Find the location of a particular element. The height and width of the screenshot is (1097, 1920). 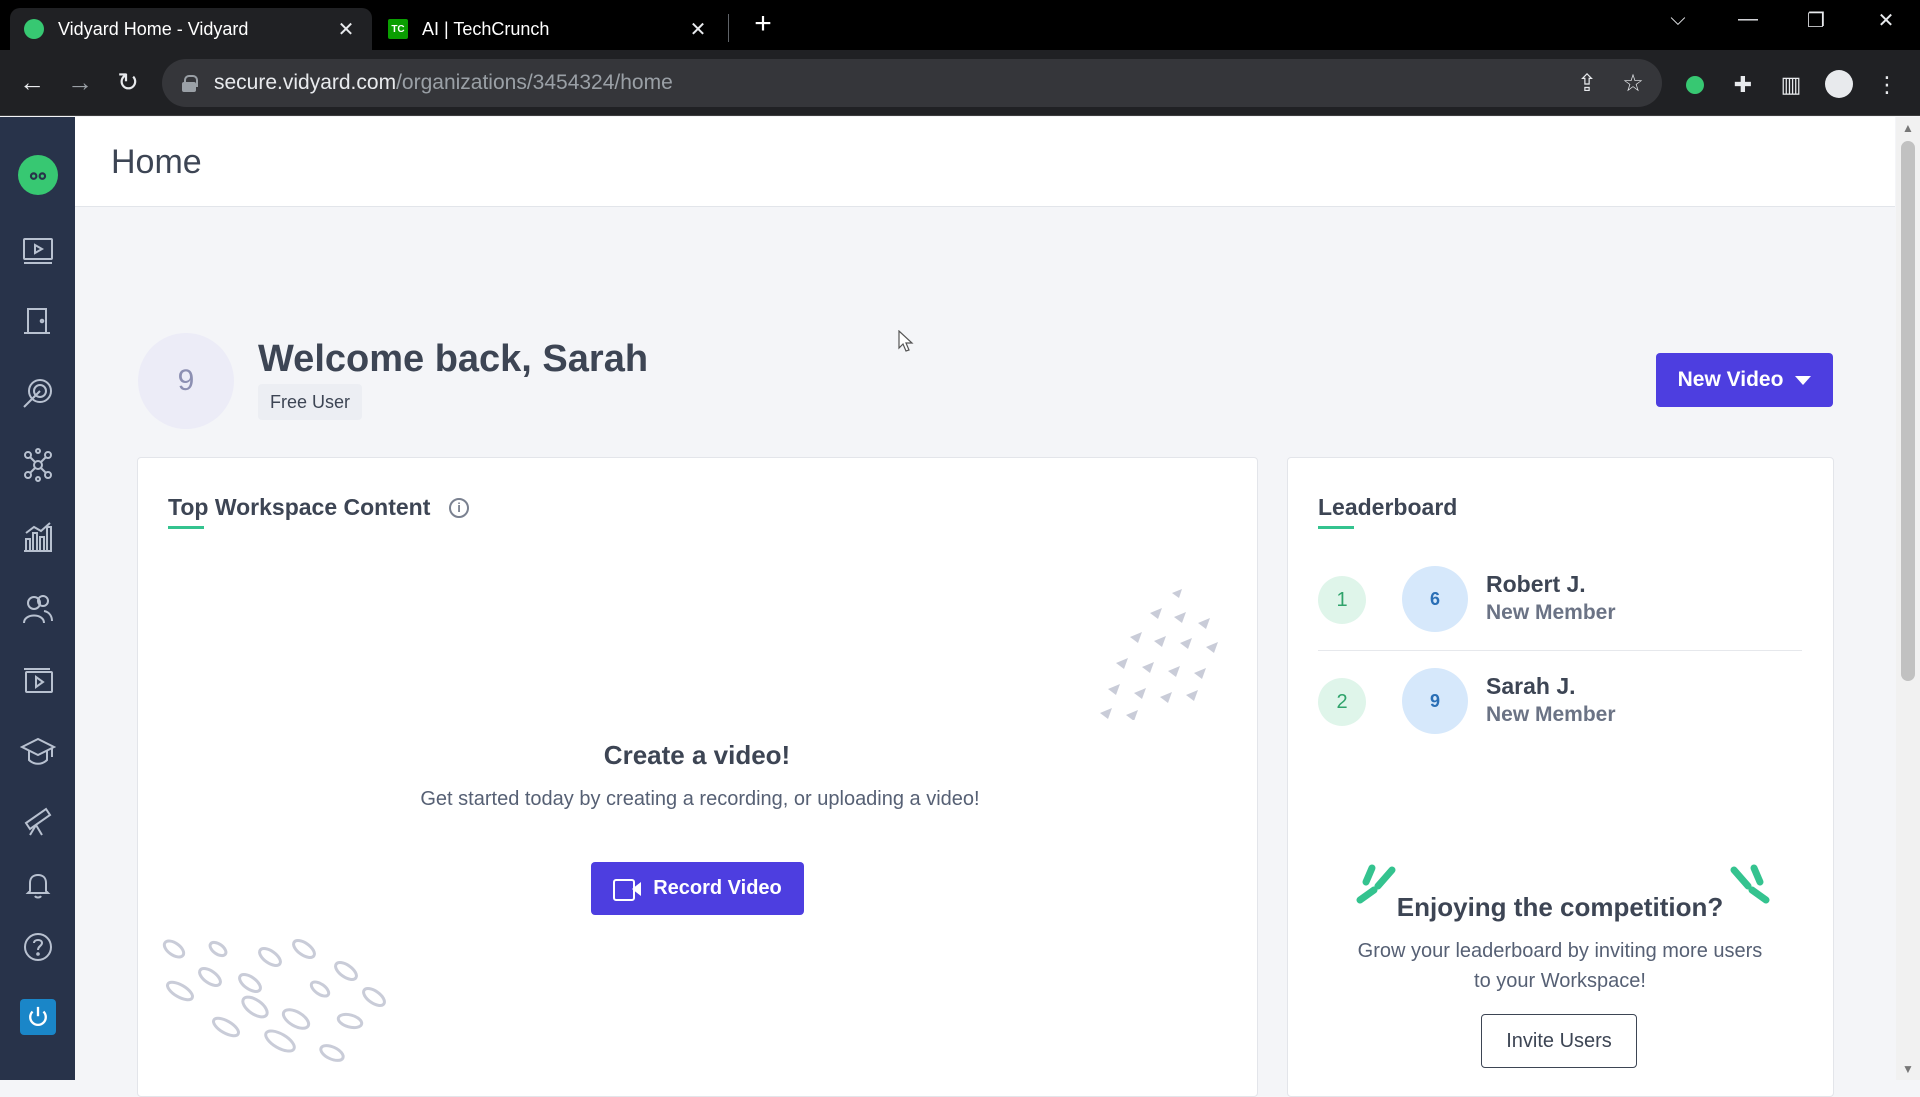

camera-icon is located at coordinates (627, 889).